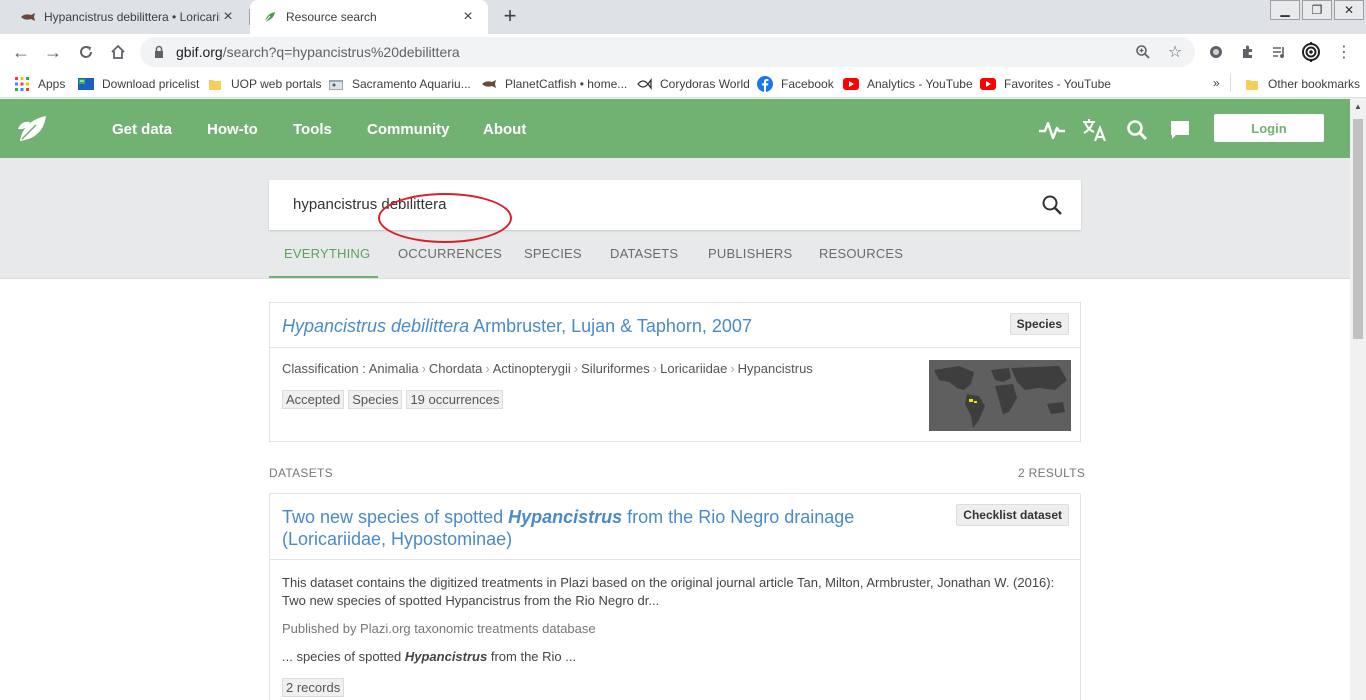  I want to click on bookmark-label: Favorites - YouTube, so click(1057, 84).